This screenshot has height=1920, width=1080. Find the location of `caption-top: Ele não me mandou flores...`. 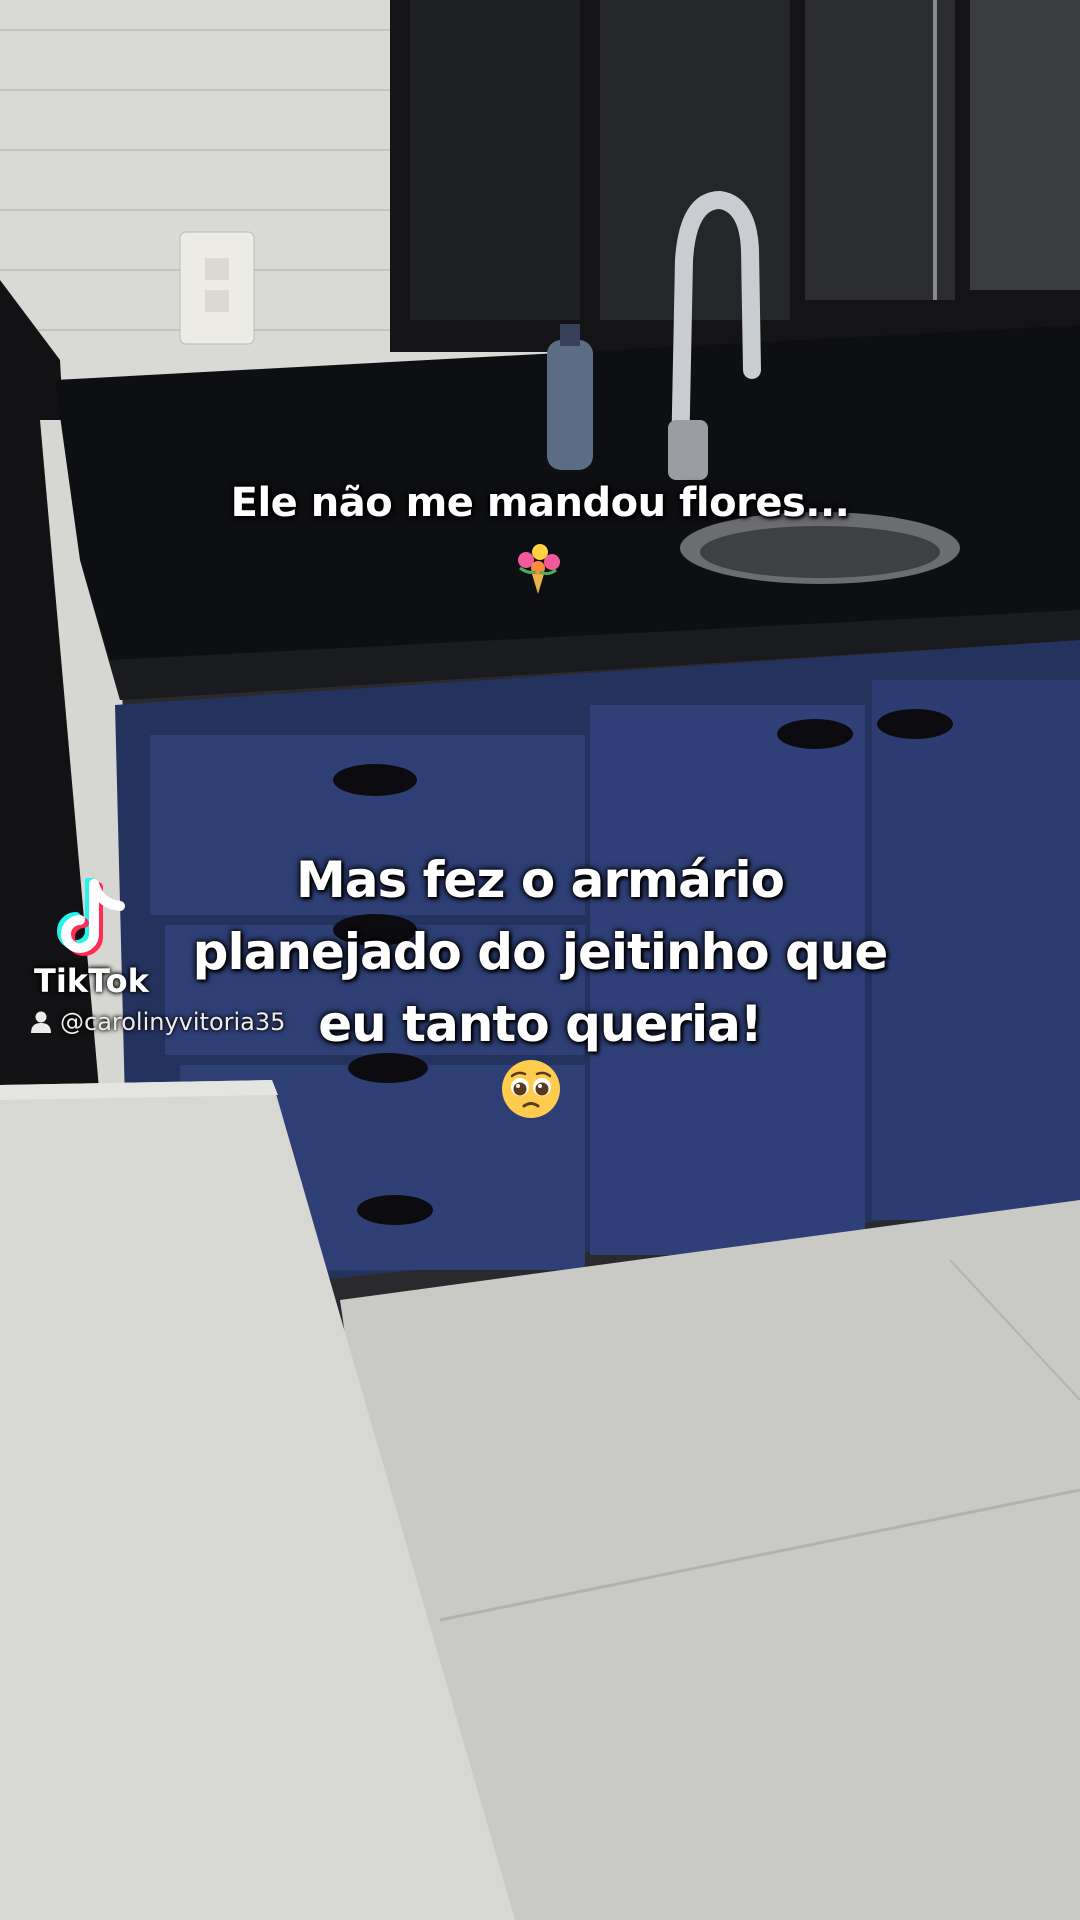

caption-top: Ele não me mandou flores... is located at coordinates (540, 503).